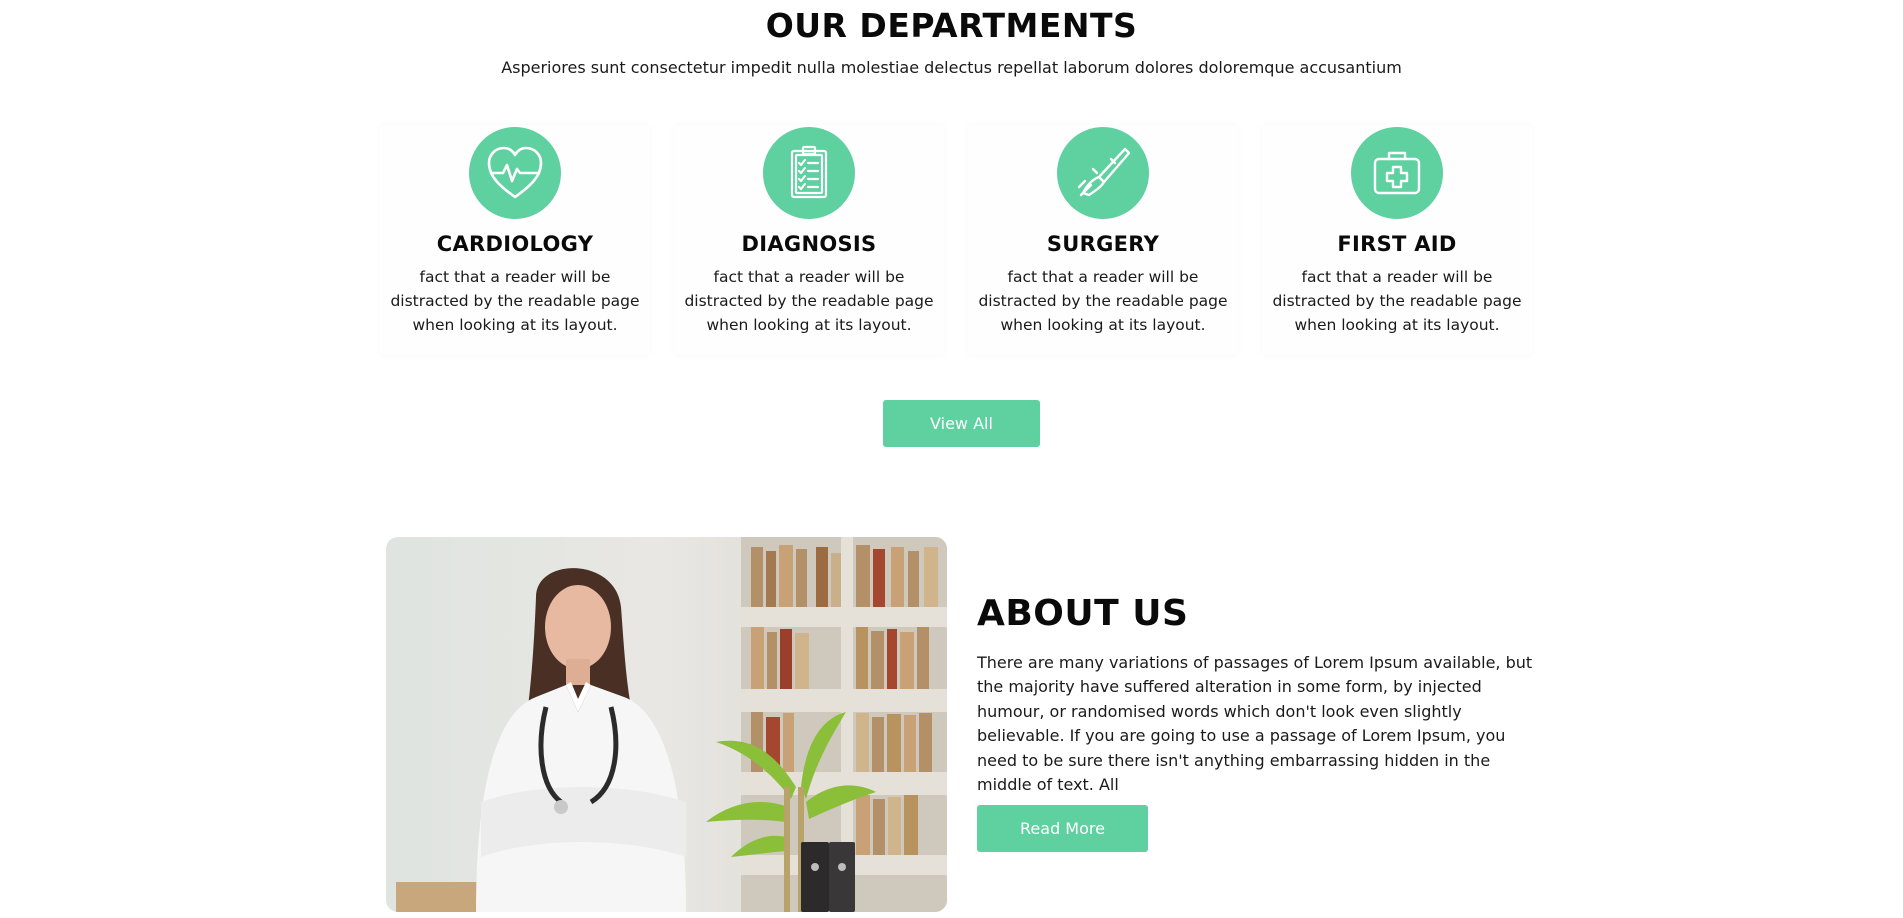 Image resolution: width=1903 pixels, height=918 pixels. Describe the element at coordinates (1103, 173) in the screenshot. I see `scalpel-hand-icon` at that location.